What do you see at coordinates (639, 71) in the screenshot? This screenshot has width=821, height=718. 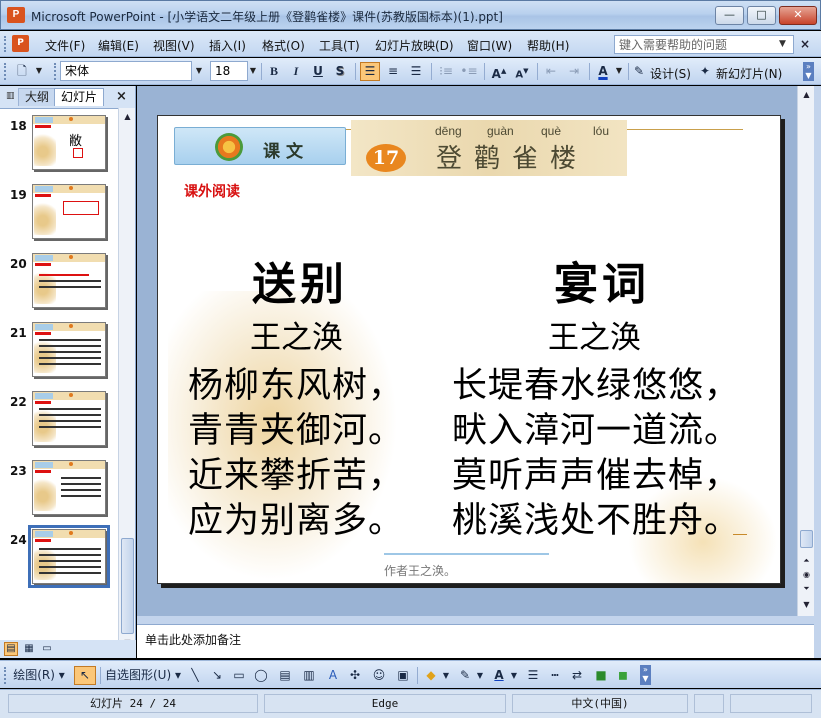 I see `design-icon: ✎` at bounding box center [639, 71].